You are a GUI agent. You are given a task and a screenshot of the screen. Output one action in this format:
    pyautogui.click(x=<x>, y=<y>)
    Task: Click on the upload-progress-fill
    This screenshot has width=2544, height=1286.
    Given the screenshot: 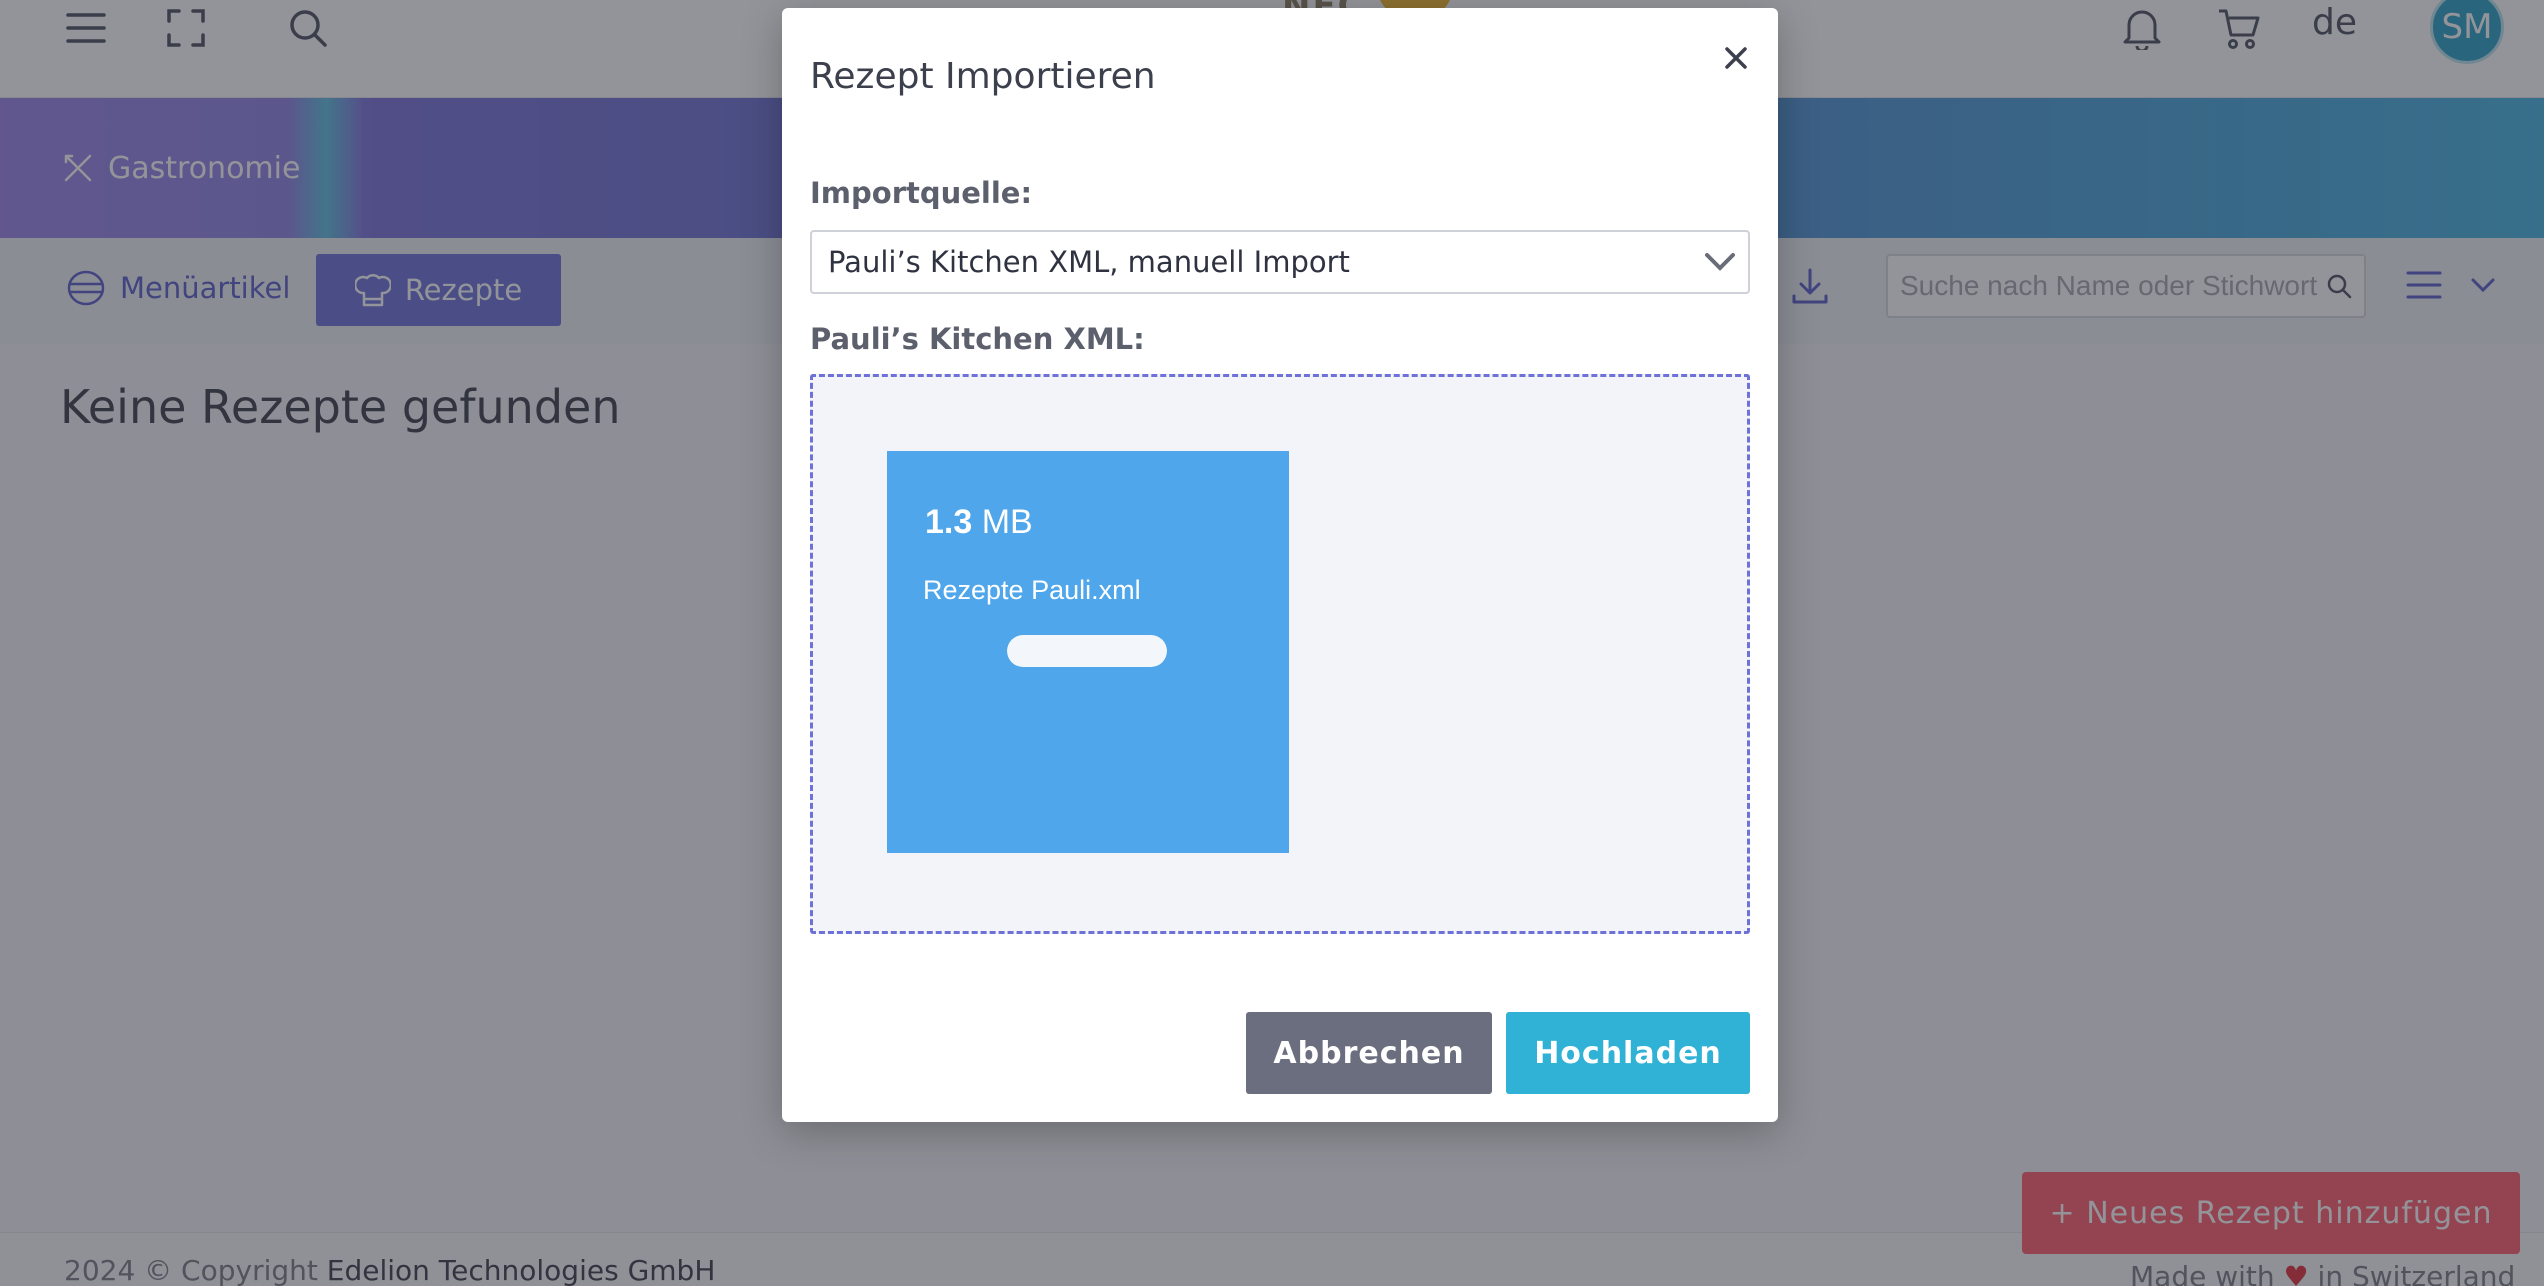 What is the action you would take?
    pyautogui.click(x=1087, y=651)
    